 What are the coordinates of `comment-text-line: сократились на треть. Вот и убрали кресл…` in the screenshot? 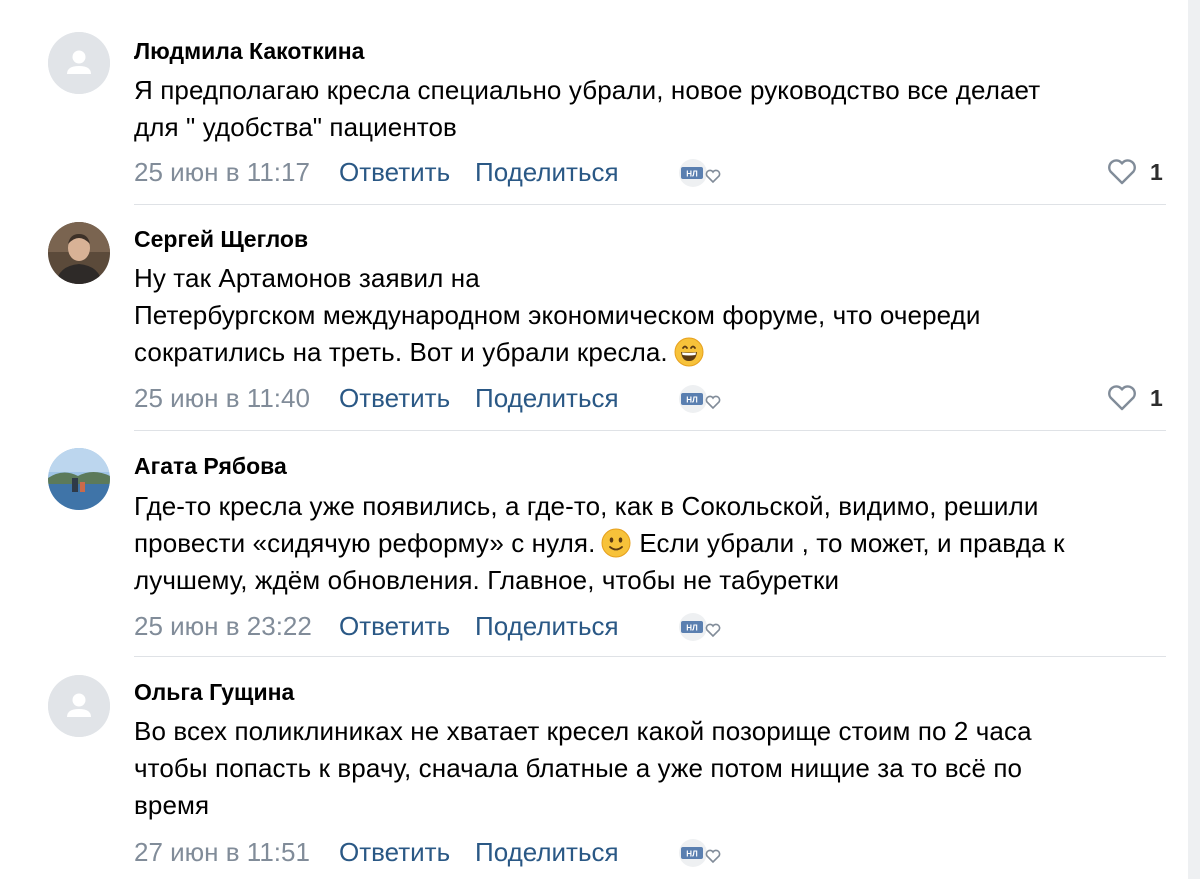 It's located at (654, 352).